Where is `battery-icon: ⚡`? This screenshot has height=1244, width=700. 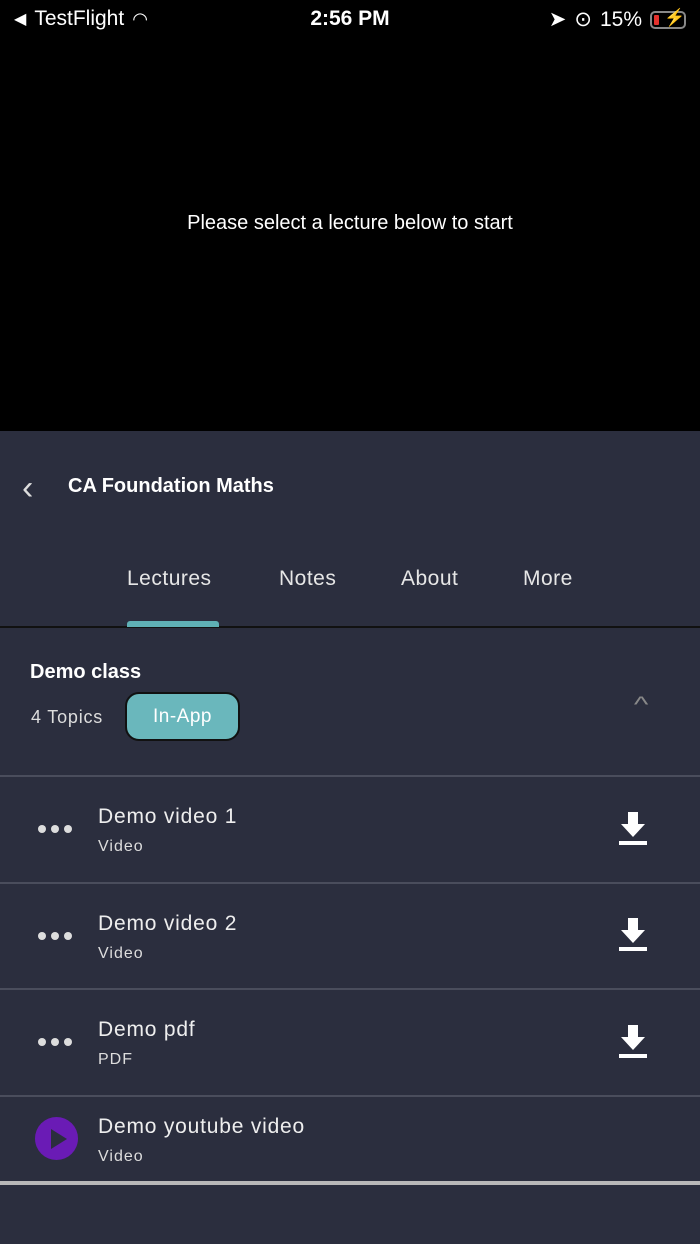
battery-icon: ⚡ is located at coordinates (668, 18).